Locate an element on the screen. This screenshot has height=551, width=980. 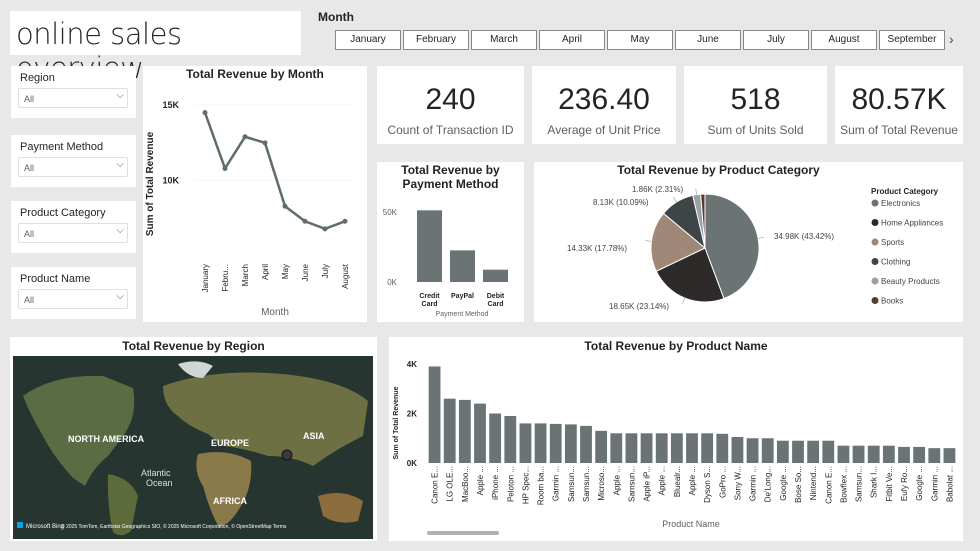
month-button-june: June is located at coordinates (708, 40).